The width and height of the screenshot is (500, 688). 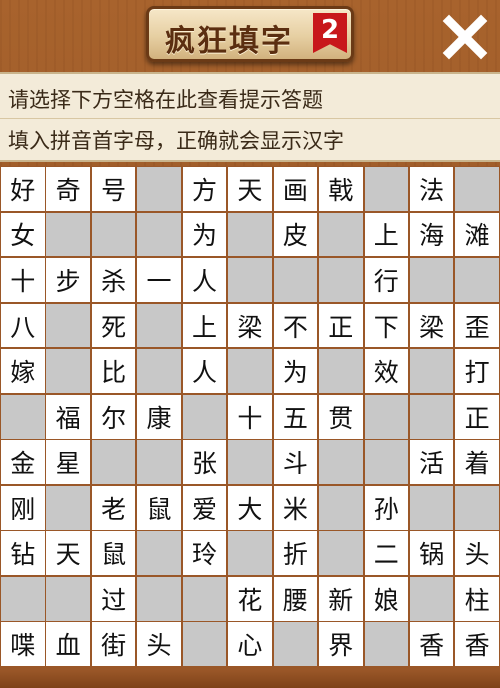 I want to click on grid-cell: 大, so click(x=250, y=507).